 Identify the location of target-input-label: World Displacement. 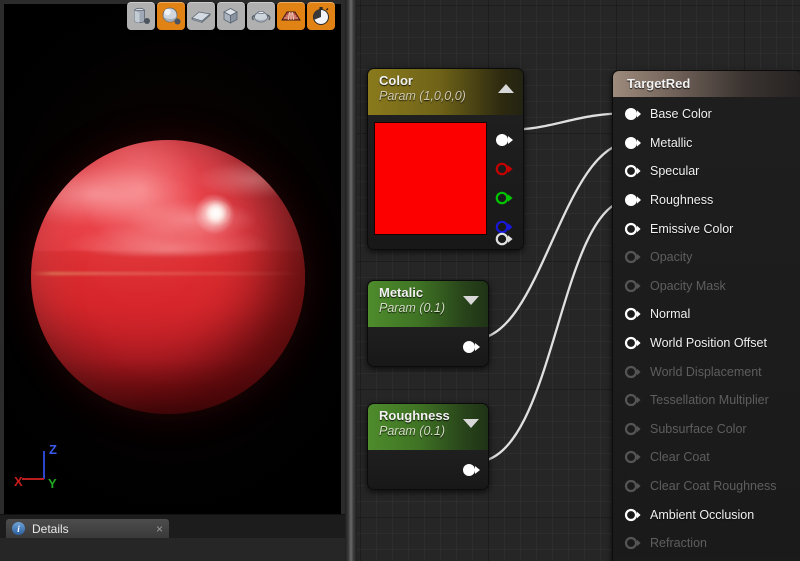
(706, 371).